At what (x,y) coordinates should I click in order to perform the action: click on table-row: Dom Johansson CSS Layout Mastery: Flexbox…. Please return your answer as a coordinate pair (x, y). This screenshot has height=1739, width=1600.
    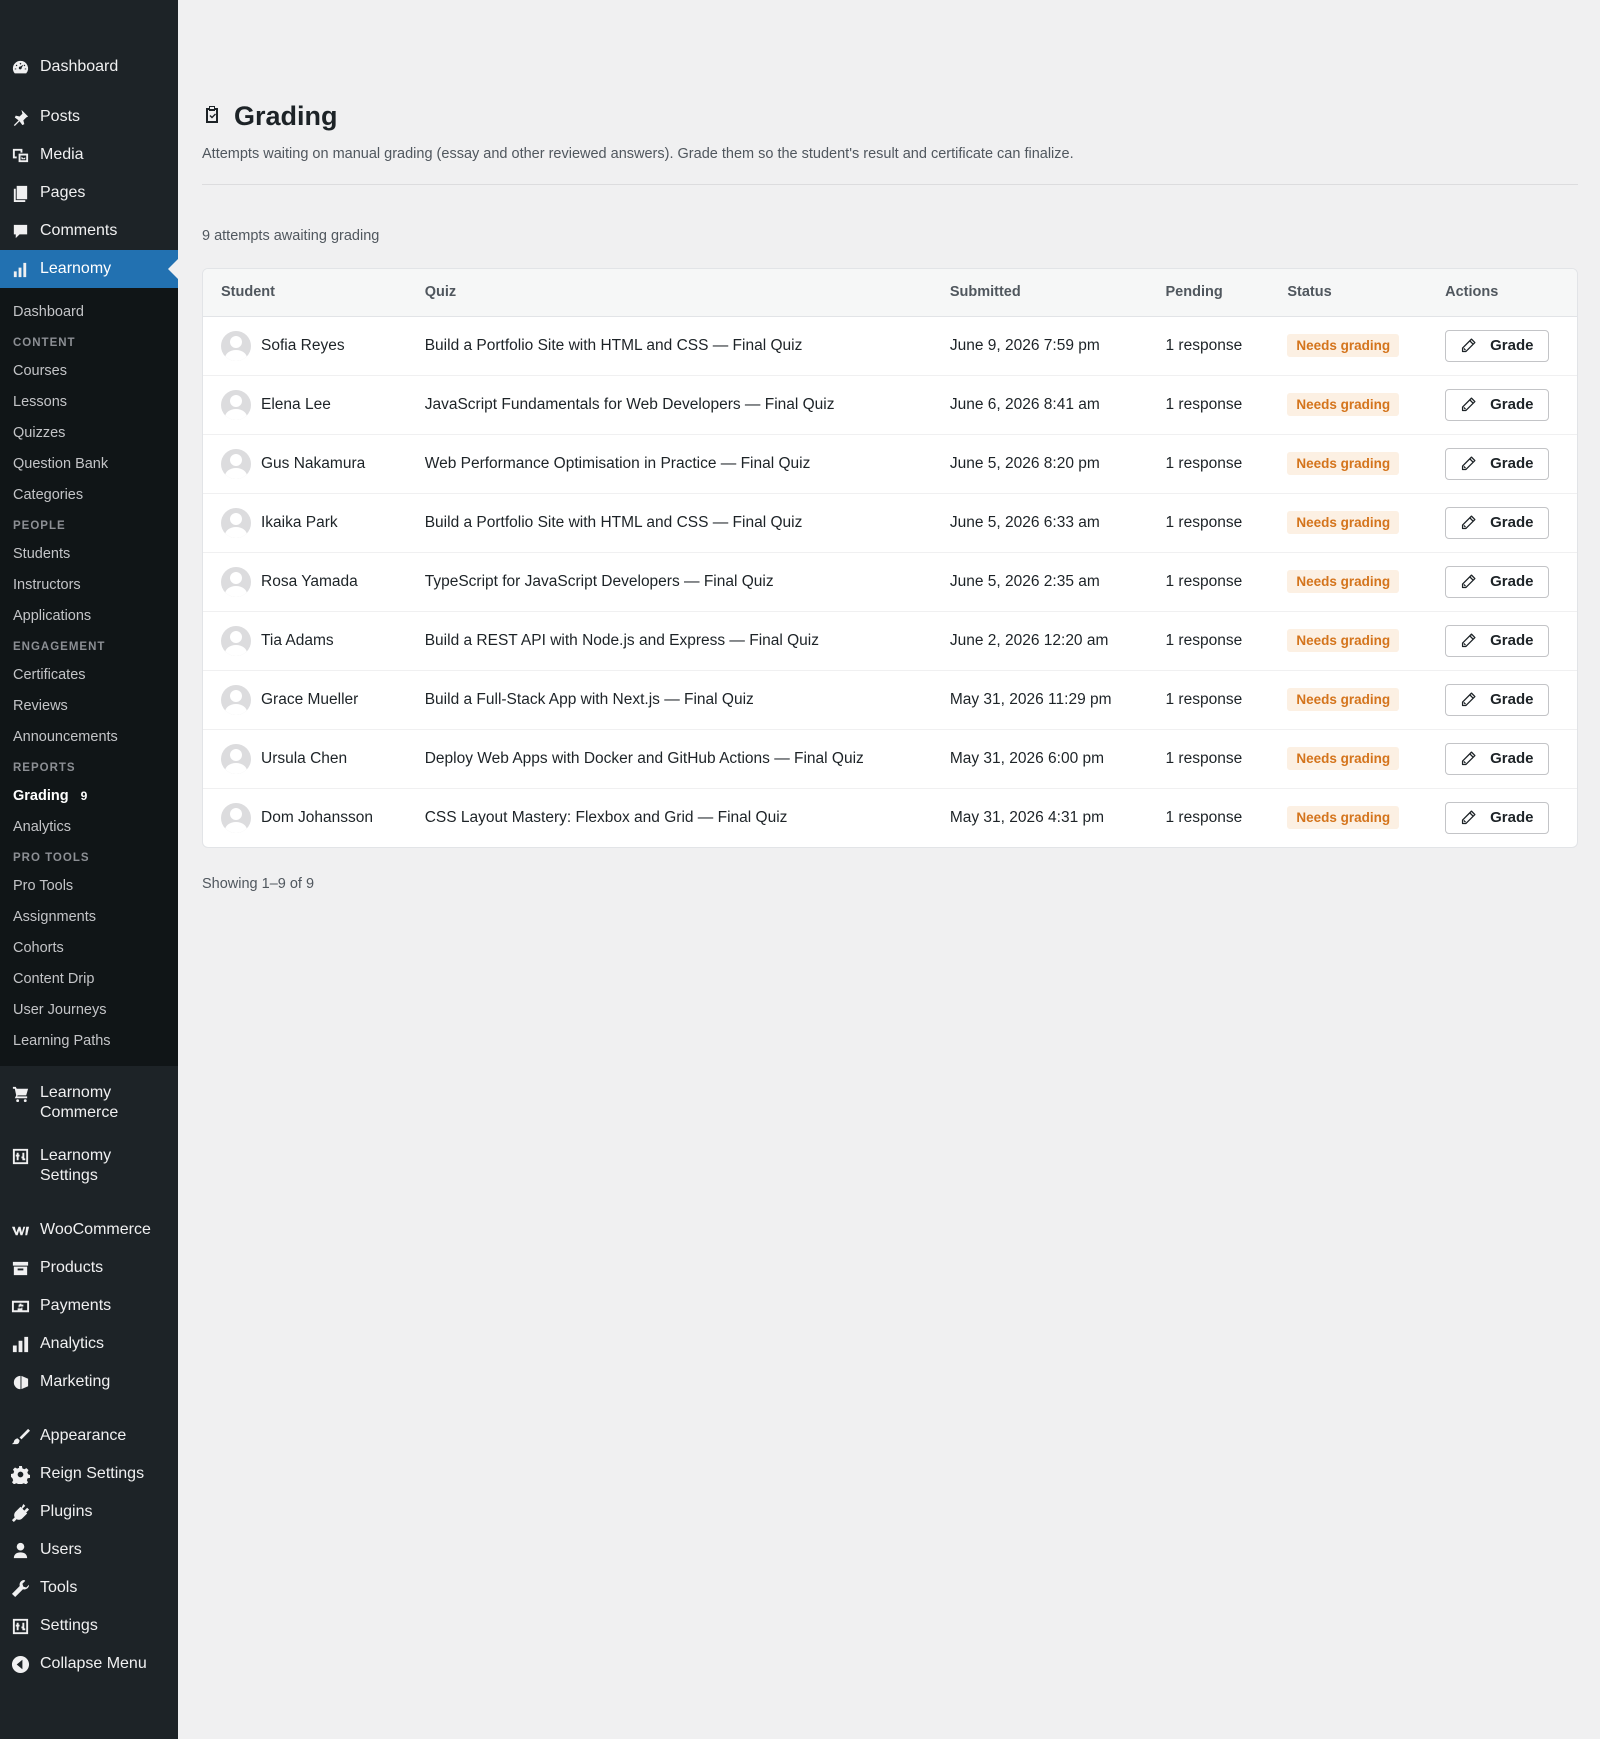
    Looking at the image, I should click on (890, 817).